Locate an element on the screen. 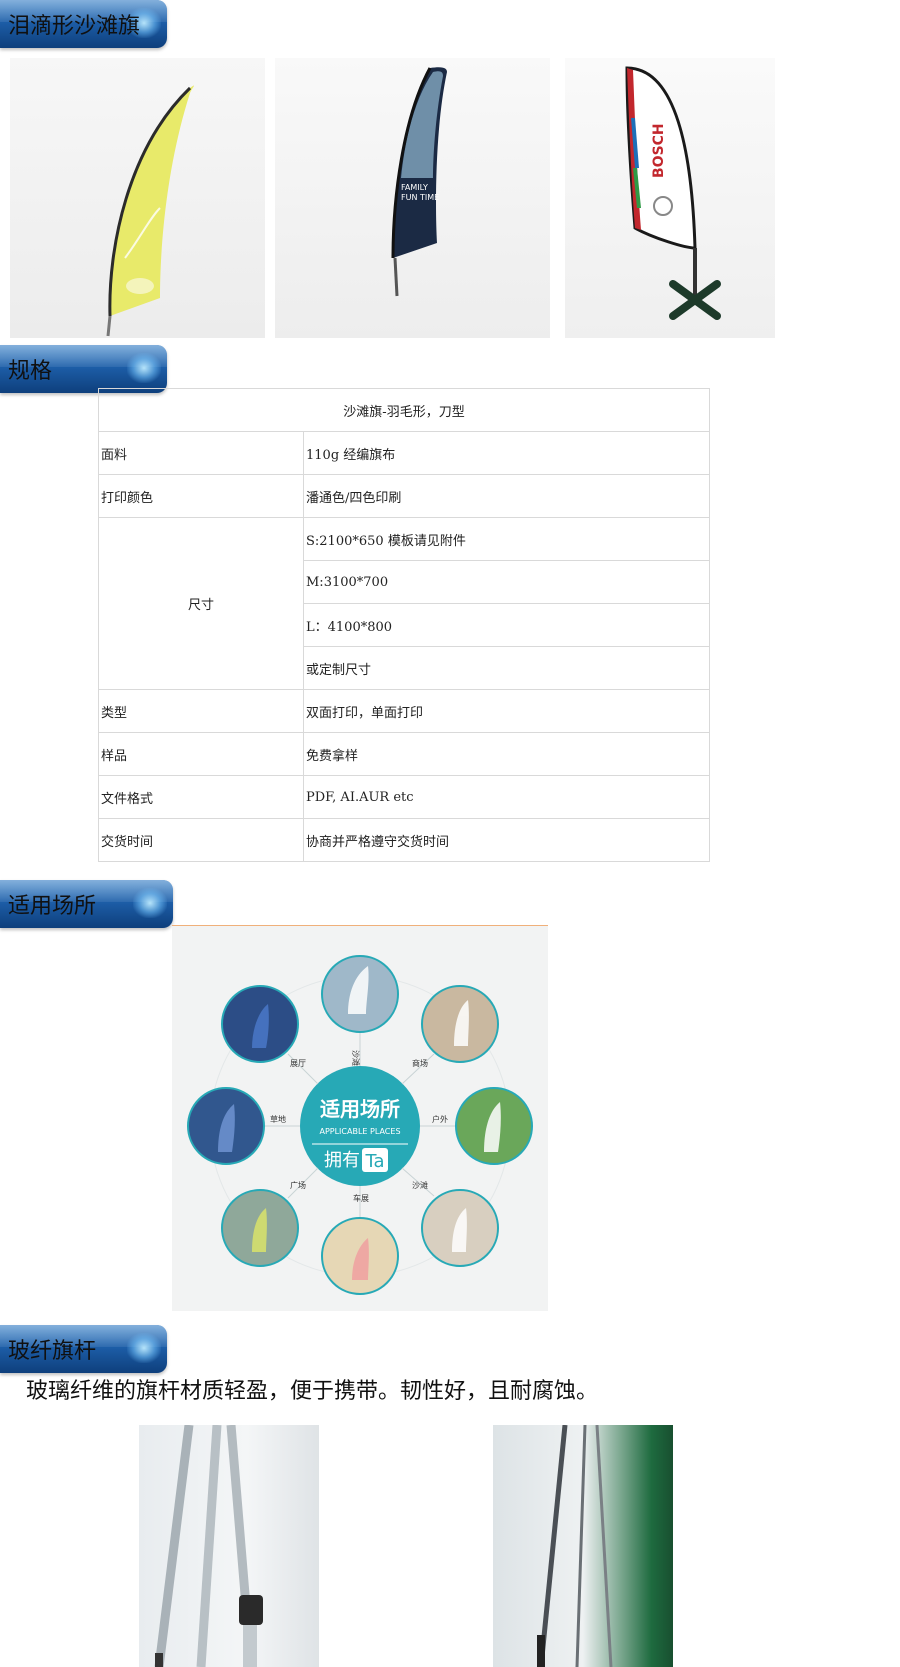 The image size is (900, 1667). table-value: 免费拿样 is located at coordinates (506, 754).